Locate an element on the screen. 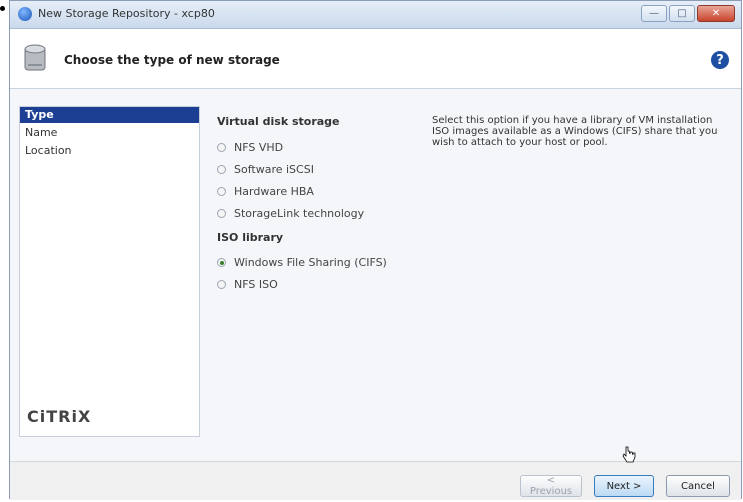 Image resolution: width=743 pixels, height=502 pixels. help-icon: ? is located at coordinates (720, 60).